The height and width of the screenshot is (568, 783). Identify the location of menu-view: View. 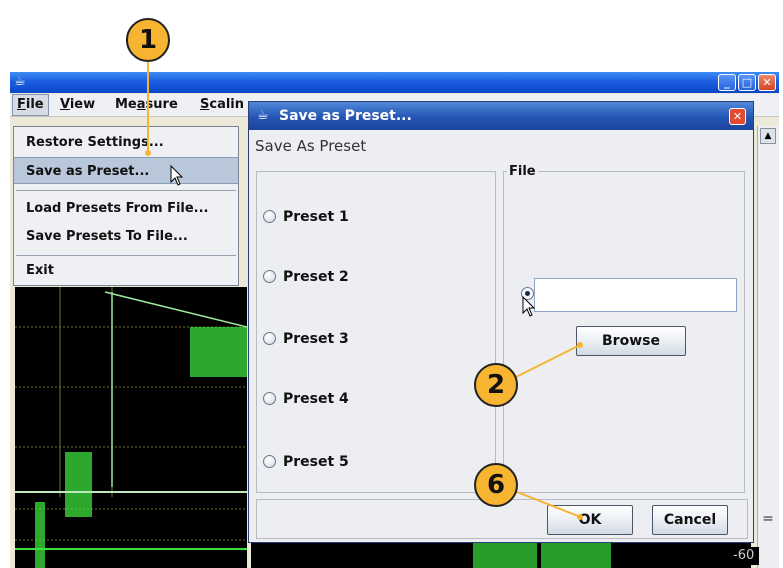
(77, 105).